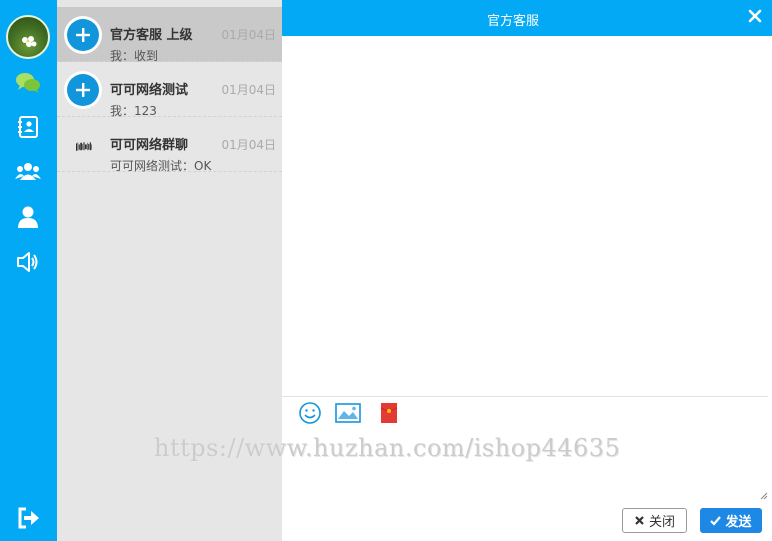 The height and width of the screenshot is (541, 772). I want to click on speaker-icon, so click(28, 262).